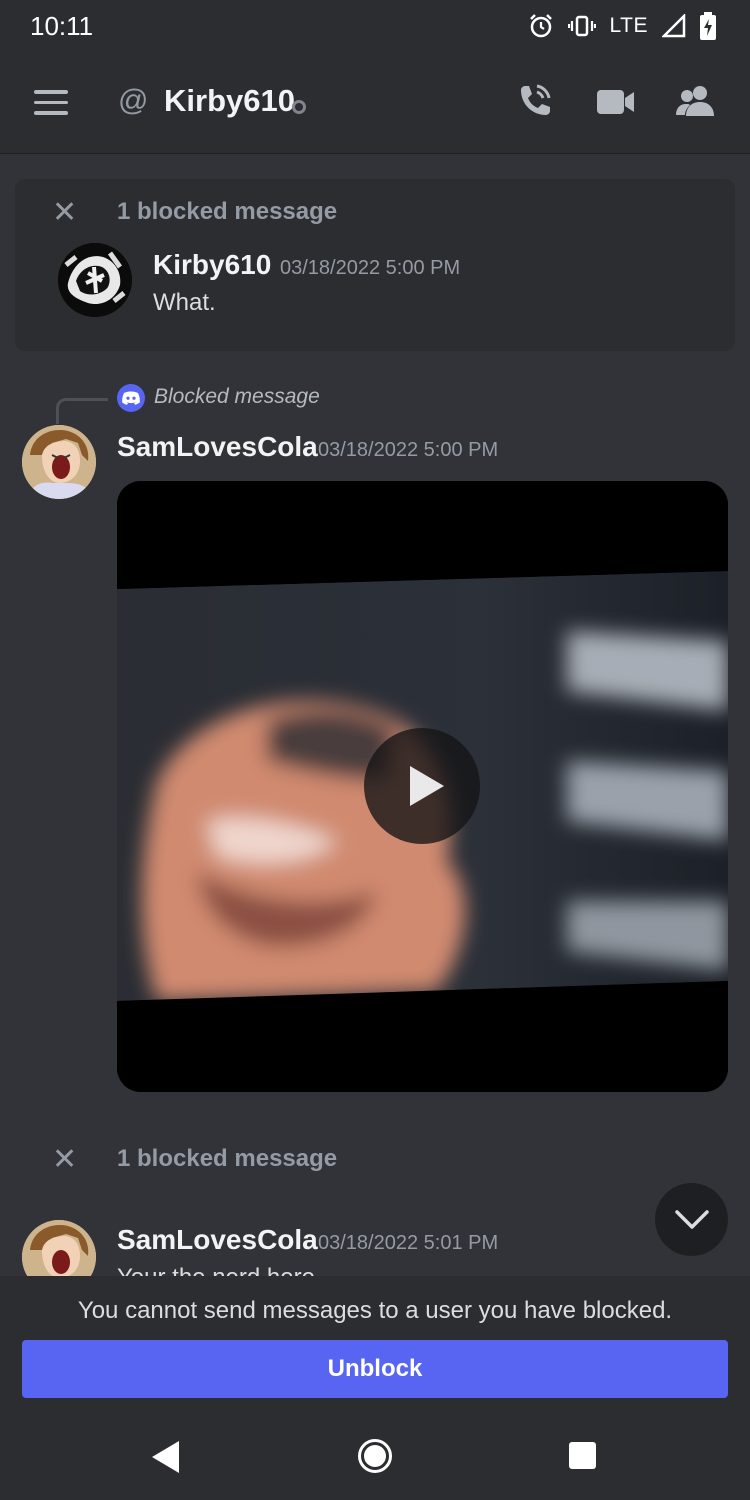 This screenshot has width=750, height=1500. I want to click on discord-logo-icon, so click(131, 398).